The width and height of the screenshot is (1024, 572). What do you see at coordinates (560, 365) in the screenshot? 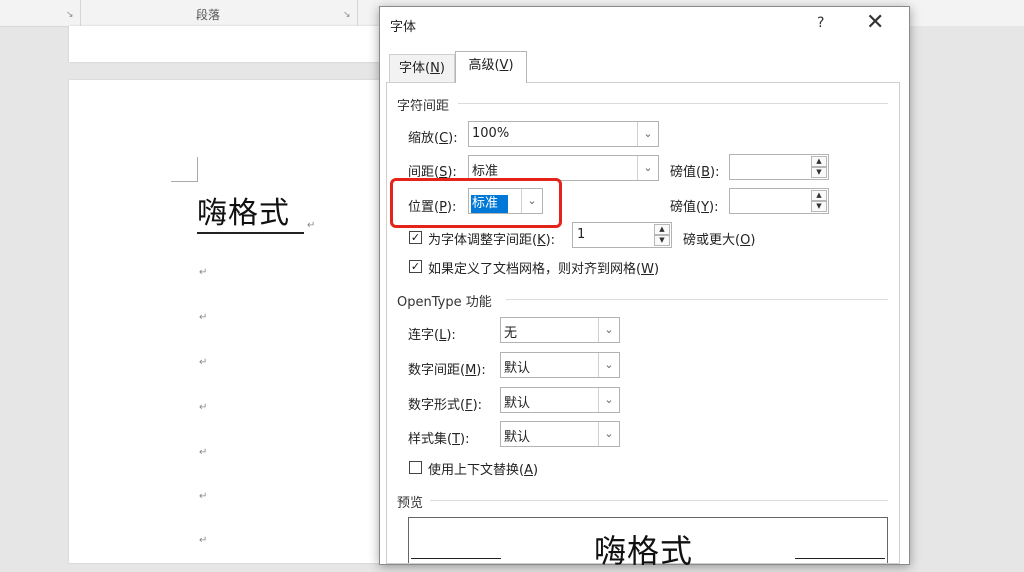
I see `number-spacing-dropdown: 默认 ⌄` at bounding box center [560, 365].